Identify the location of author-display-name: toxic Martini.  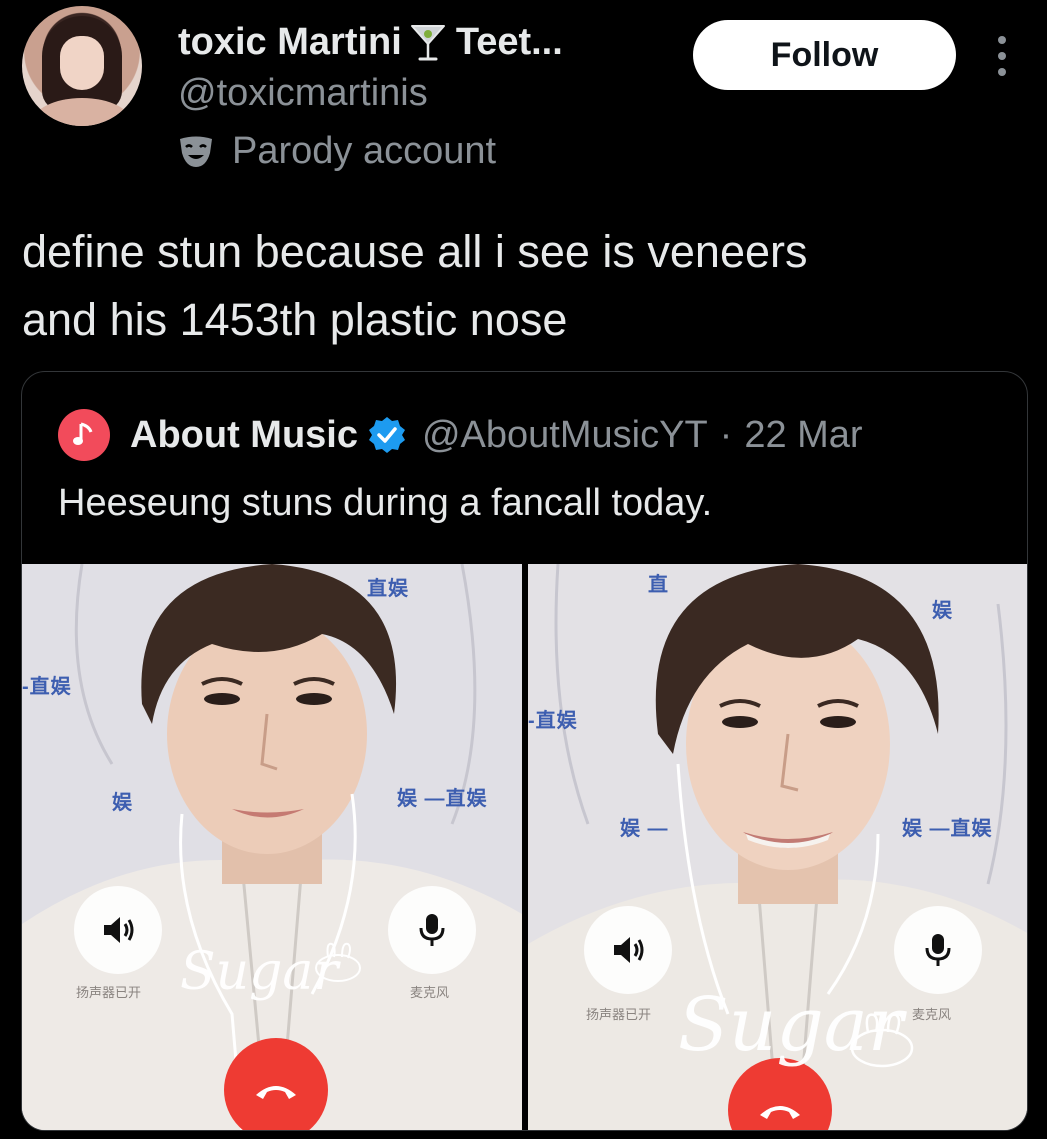
(290, 42).